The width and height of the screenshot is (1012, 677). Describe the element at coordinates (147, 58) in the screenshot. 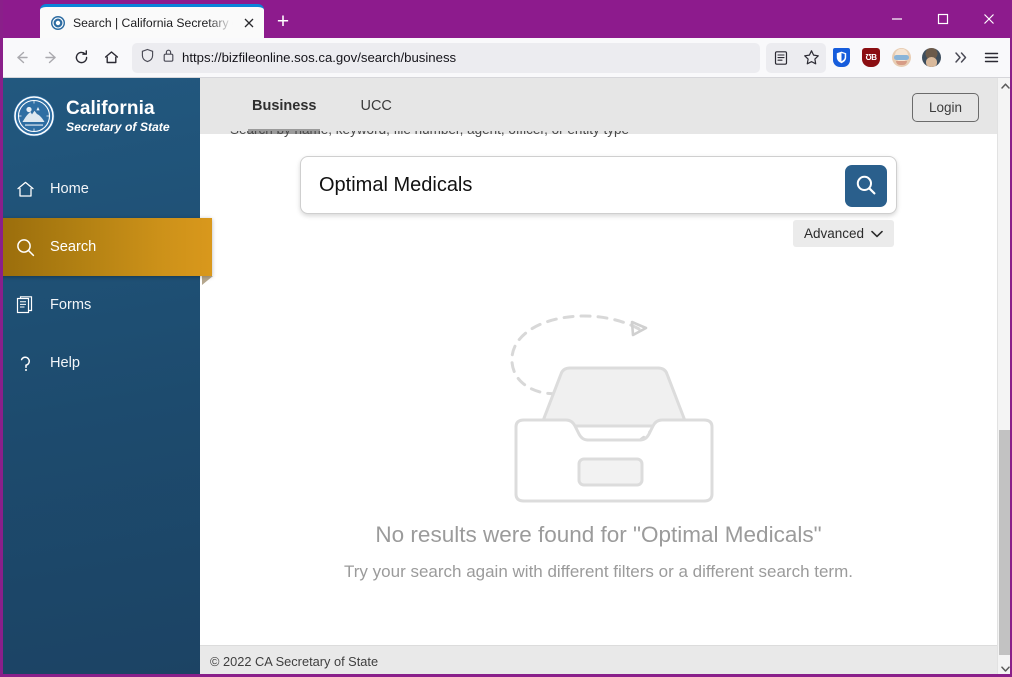

I see `shield-icon` at that location.